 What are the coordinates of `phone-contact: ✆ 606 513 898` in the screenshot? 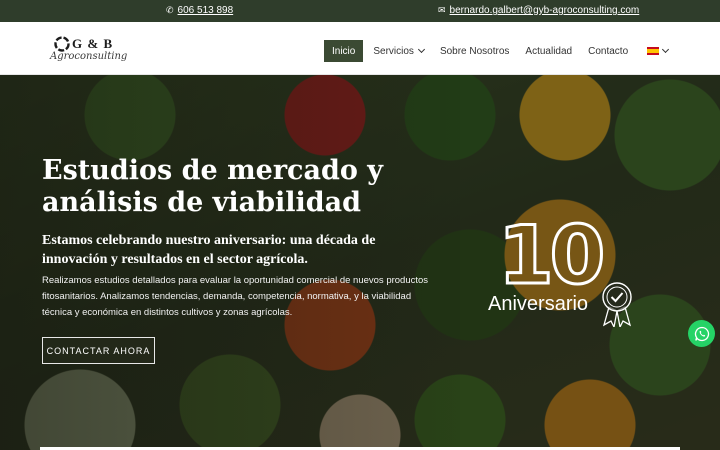 It's located at (199, 10).